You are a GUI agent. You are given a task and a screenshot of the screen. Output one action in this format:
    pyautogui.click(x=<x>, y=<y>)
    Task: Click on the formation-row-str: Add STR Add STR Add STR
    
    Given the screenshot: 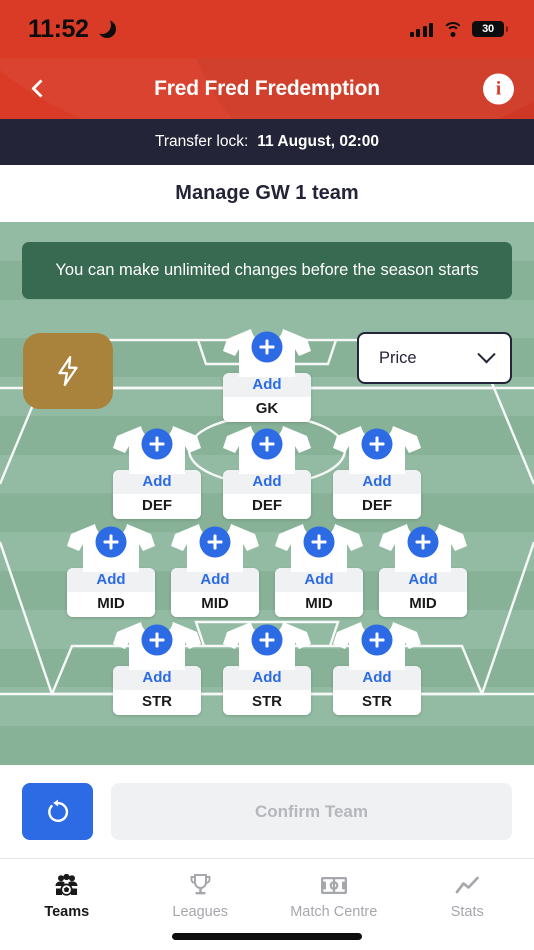 What is the action you would take?
    pyautogui.click(x=267, y=666)
    